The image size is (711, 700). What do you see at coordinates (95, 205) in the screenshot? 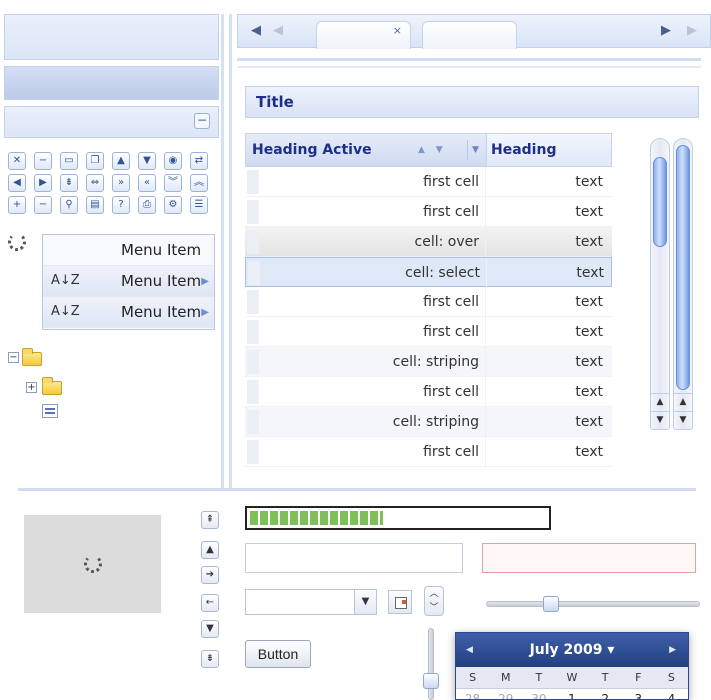
I see `save-icon: ▤` at bounding box center [95, 205].